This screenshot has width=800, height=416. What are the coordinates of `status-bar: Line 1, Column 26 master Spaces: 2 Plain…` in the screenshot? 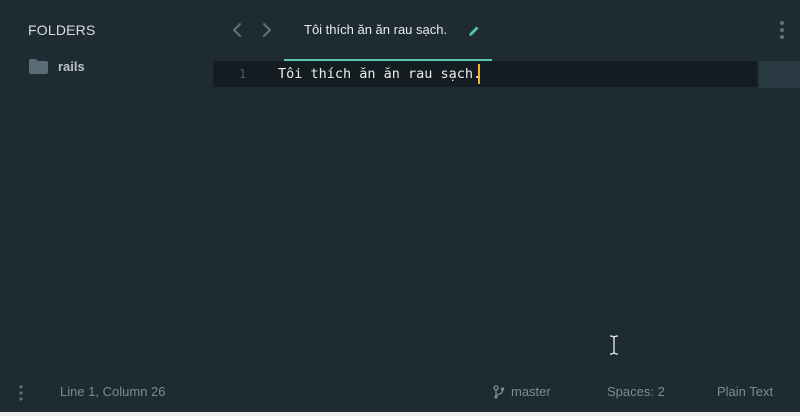 It's located at (400, 392).